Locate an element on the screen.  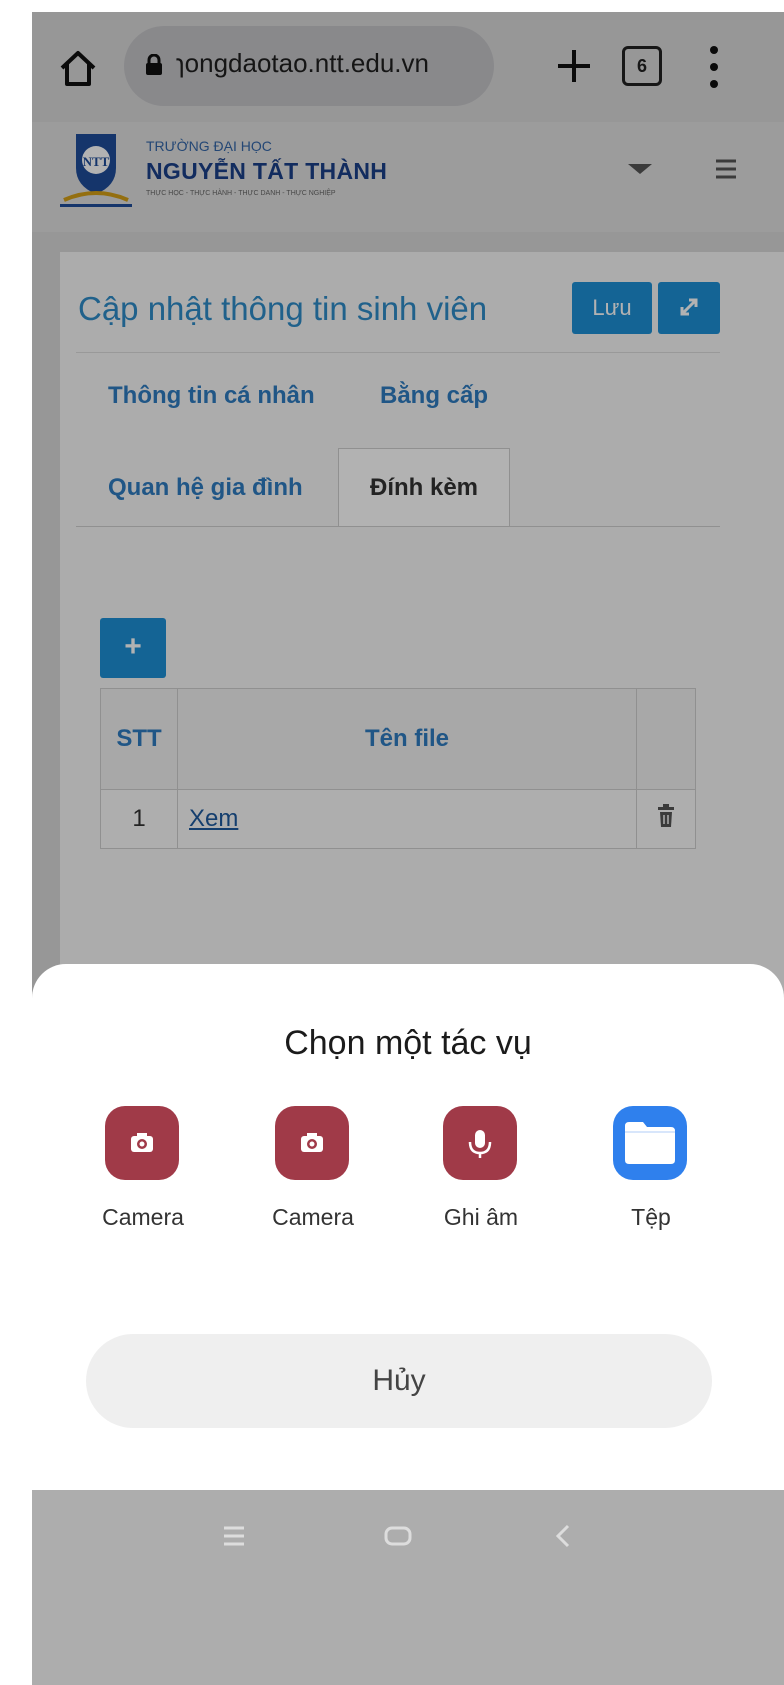
sheet-title: Chọn một tác vụ is located at coordinates (408, 1043).